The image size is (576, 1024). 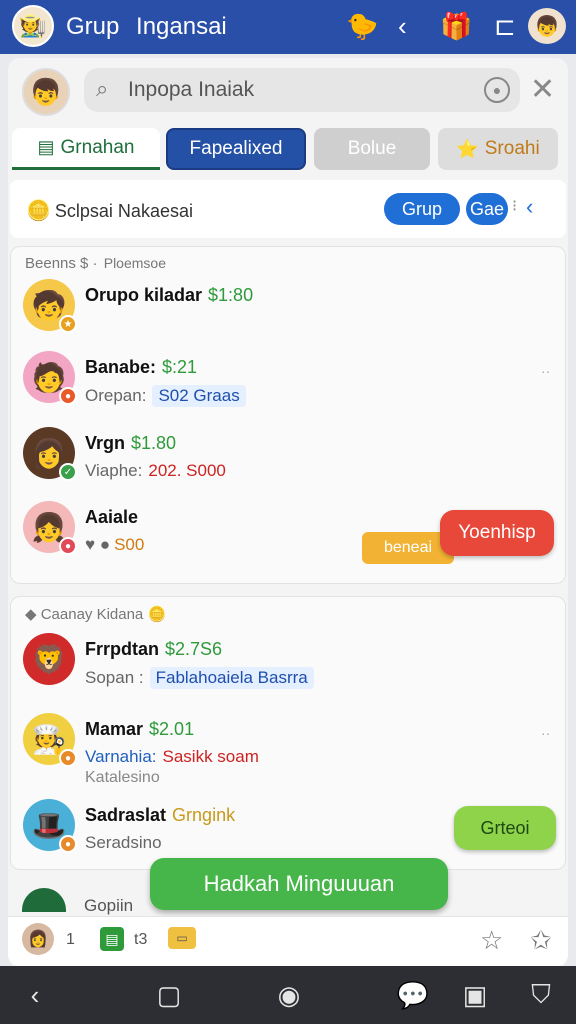 I want to click on section-subheader: Ploemsoe, so click(x=134, y=263).